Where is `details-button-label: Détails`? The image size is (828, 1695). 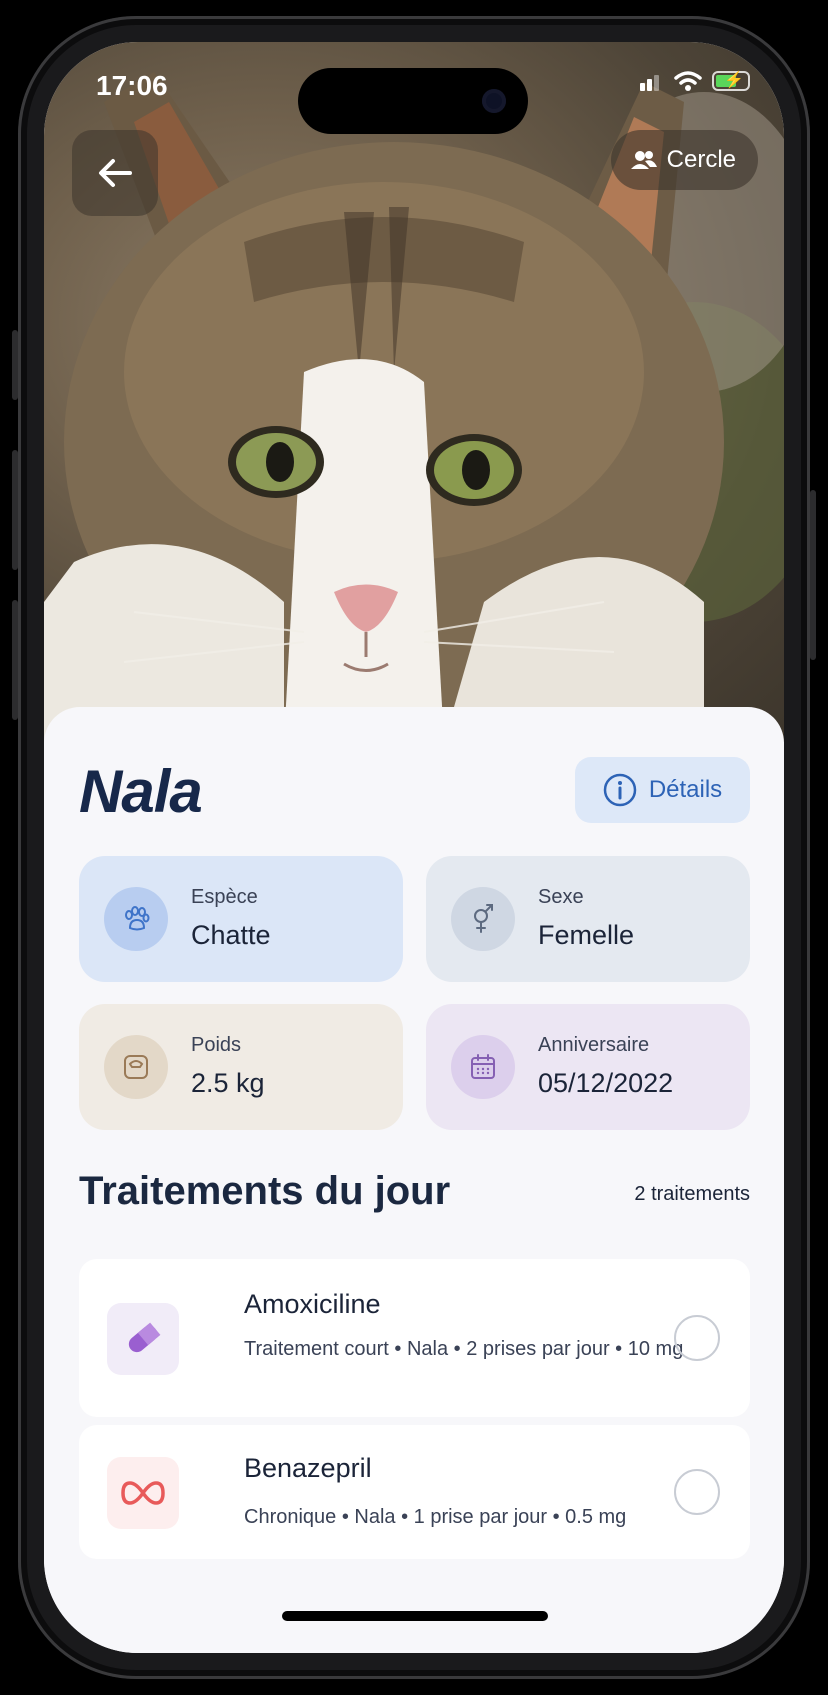 details-button-label: Détails is located at coordinates (685, 789).